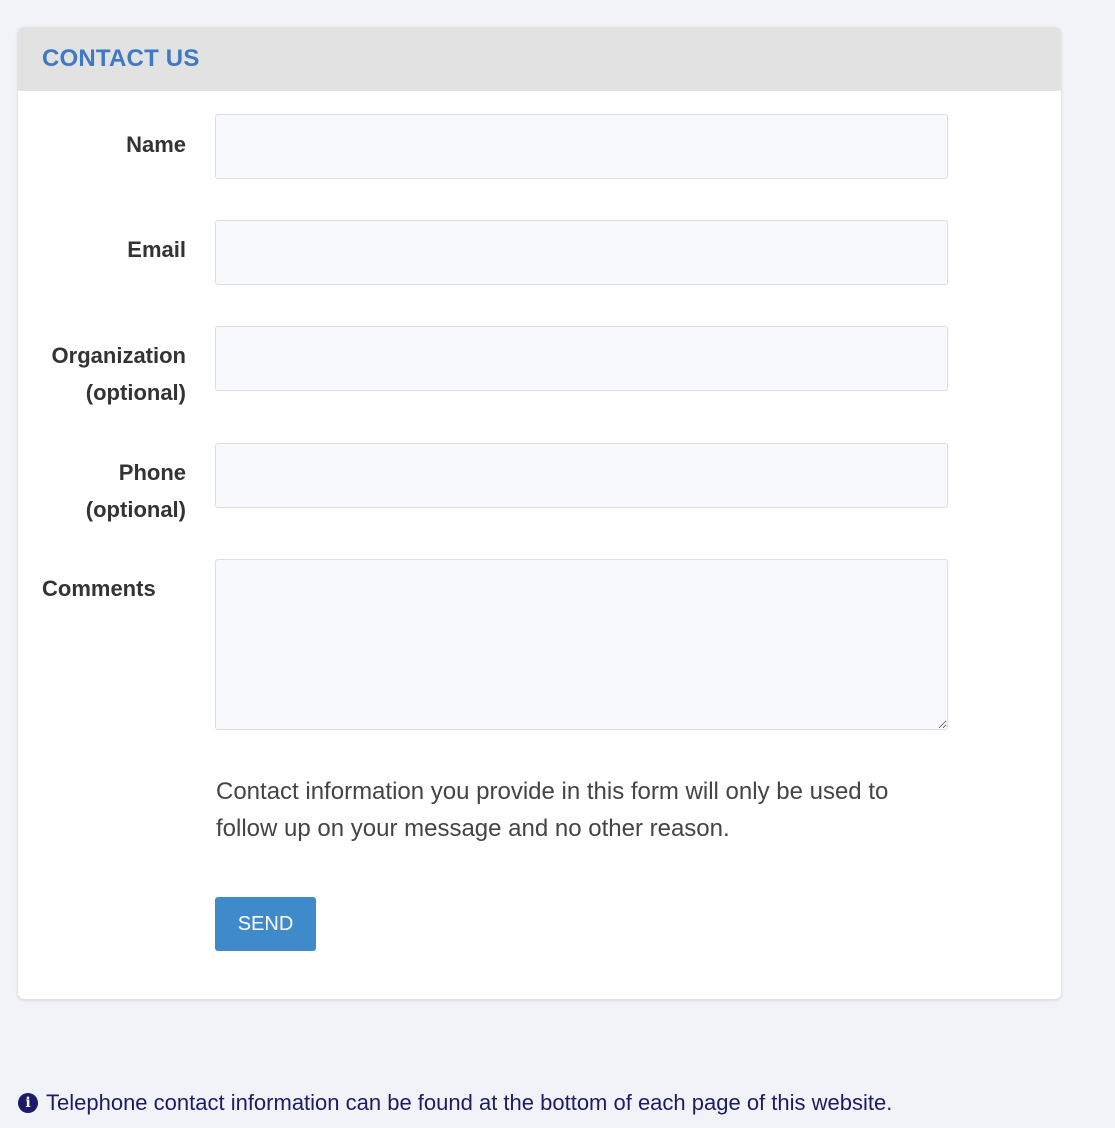 This screenshot has width=1115, height=1128. What do you see at coordinates (265, 924) in the screenshot?
I see `send-button: SEND` at bounding box center [265, 924].